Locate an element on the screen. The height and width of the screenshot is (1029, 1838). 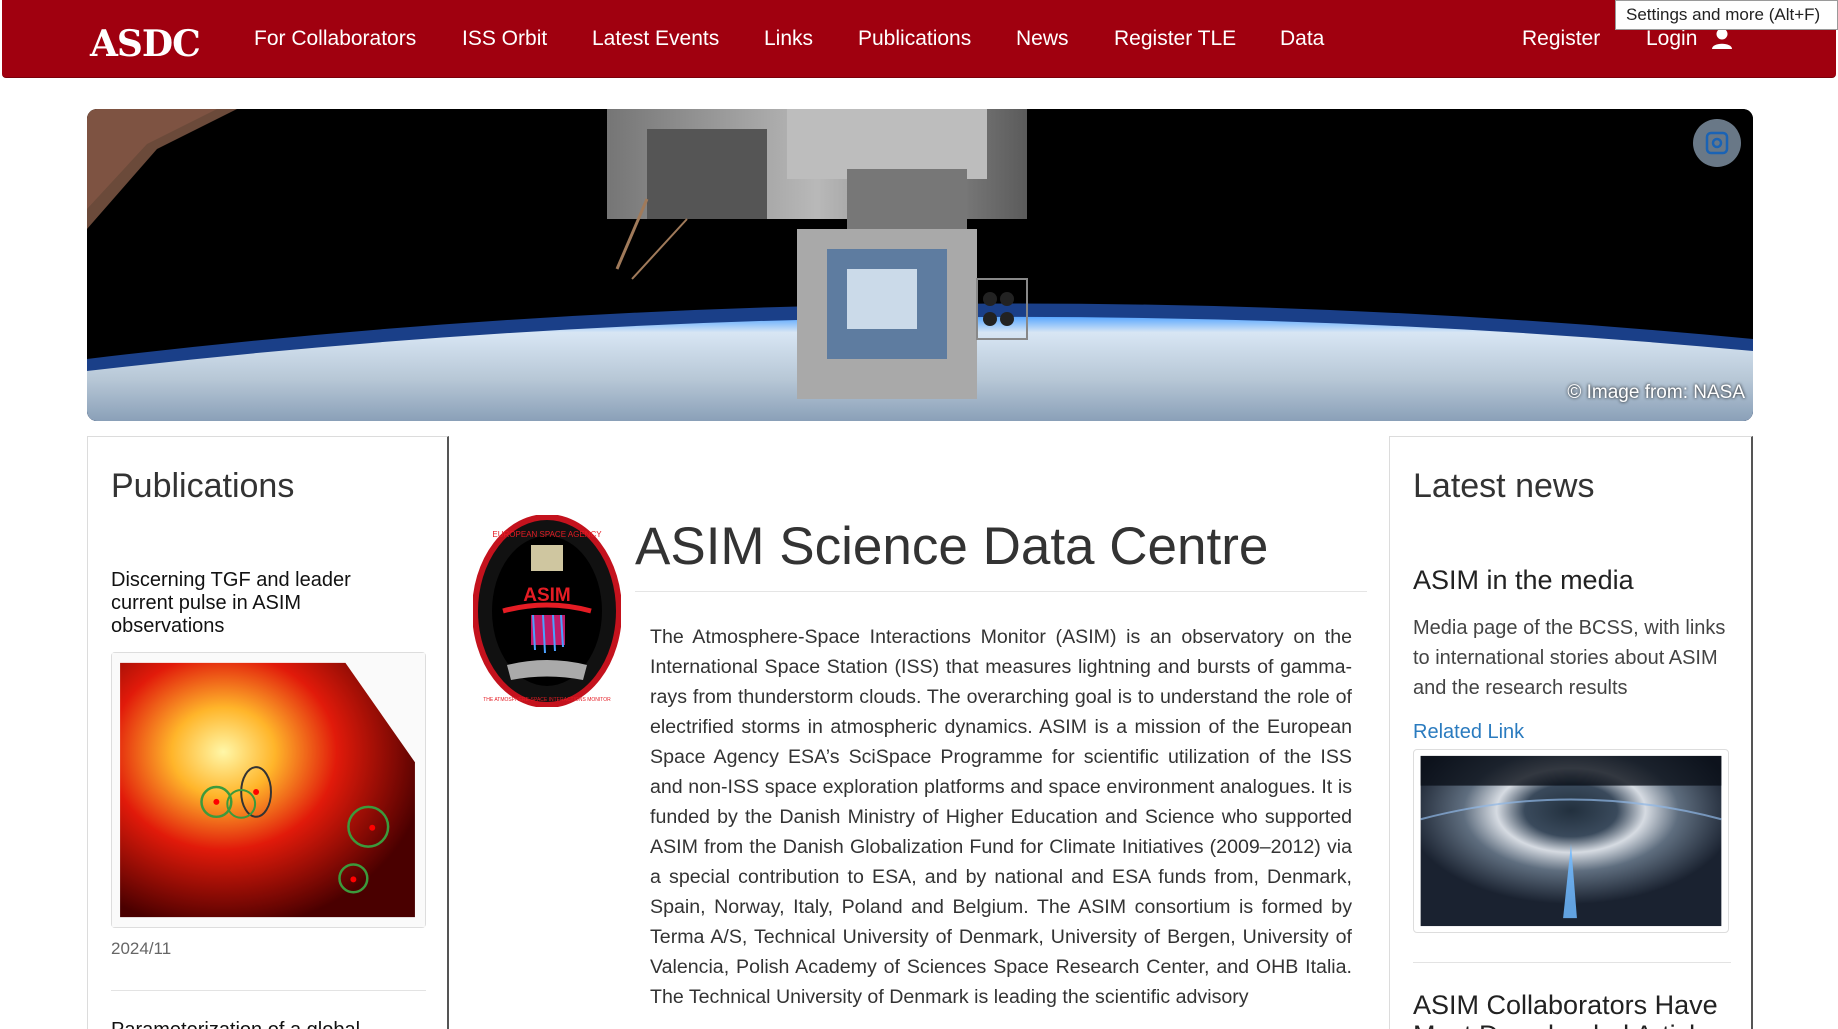
title-divider is located at coordinates (1001, 591).